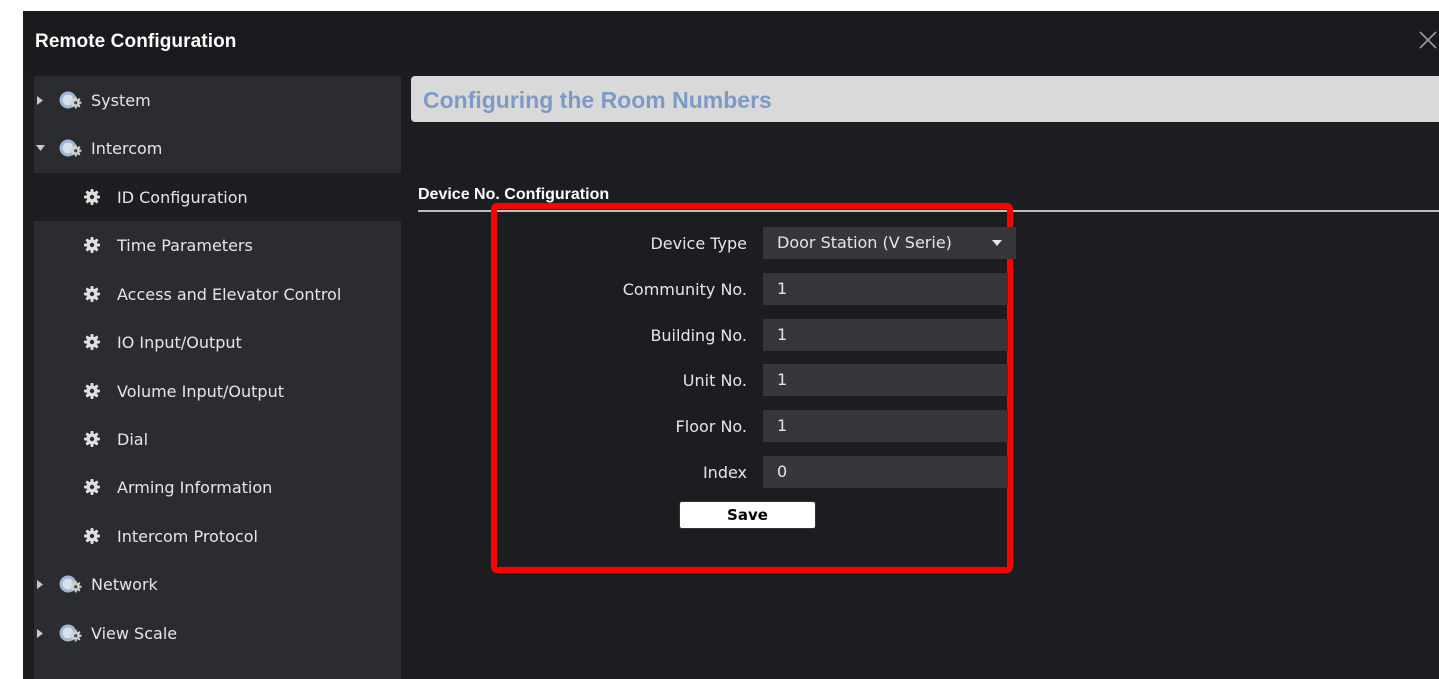  Describe the element at coordinates (217, 584) in the screenshot. I see `sidebar-item-network: Network` at that location.